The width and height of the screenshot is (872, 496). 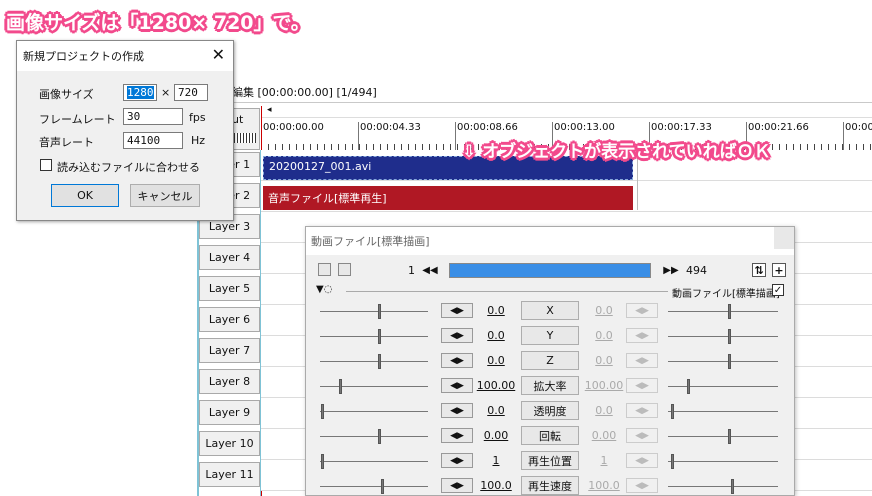 What do you see at coordinates (496, 460) in the screenshot?
I see `left-value: 1` at bounding box center [496, 460].